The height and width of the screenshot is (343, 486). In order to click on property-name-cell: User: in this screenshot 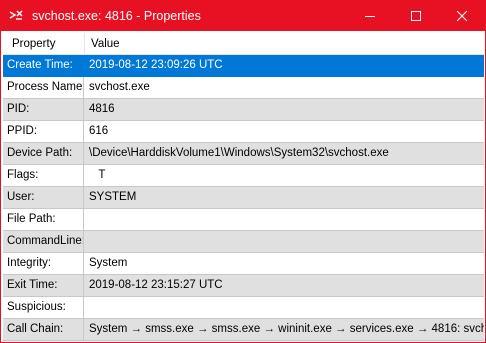, I will do `click(43, 197)`.